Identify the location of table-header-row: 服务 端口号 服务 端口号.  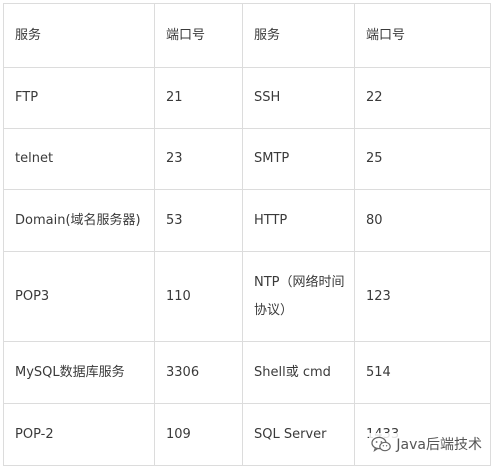
(247, 35).